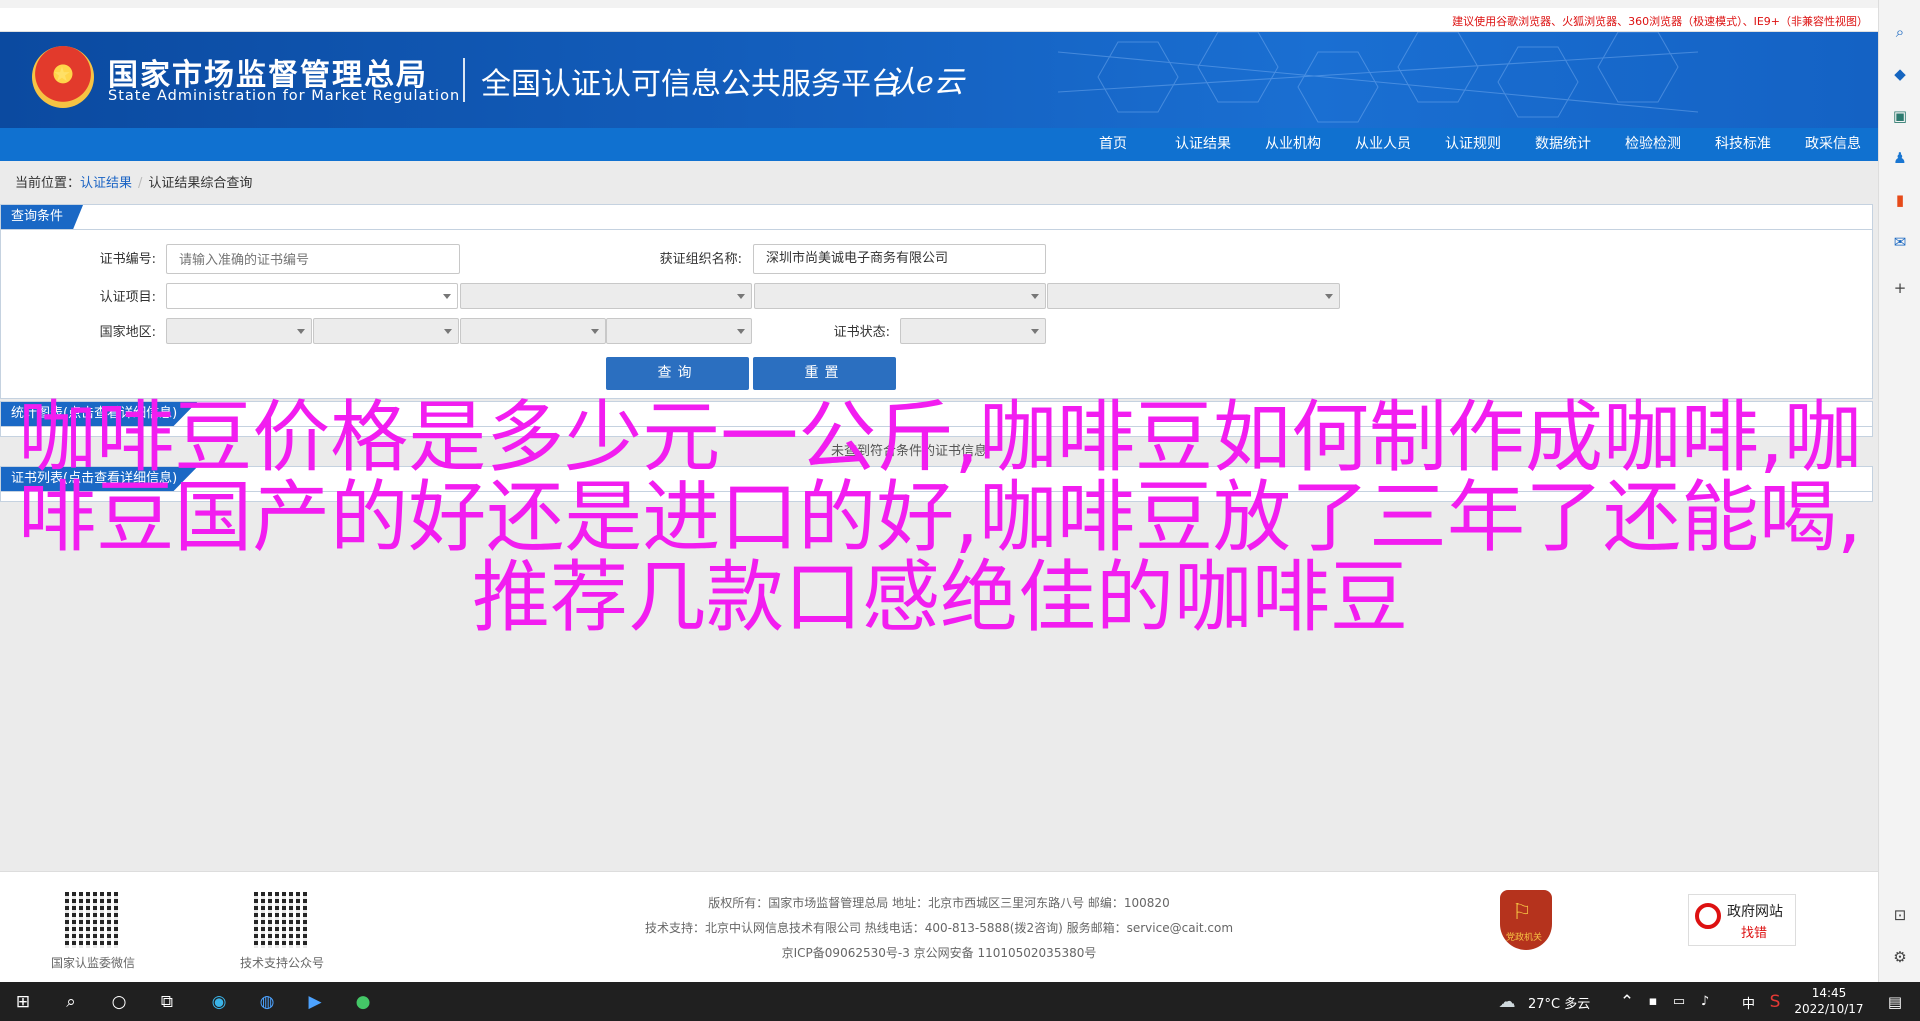 This screenshot has width=1920, height=1021. What do you see at coordinates (1829, 993) in the screenshot?
I see `clock-time: 14:45` at bounding box center [1829, 993].